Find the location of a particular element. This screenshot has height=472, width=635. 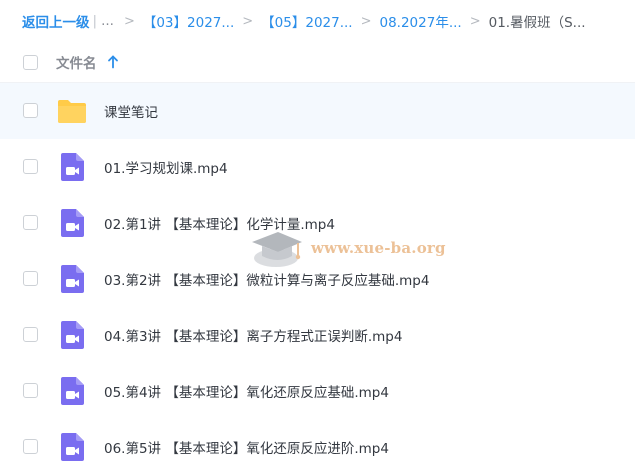

list-item: 05.第4讲 【基本理论】氧化还原反应基础.mp4 is located at coordinates (317, 391).